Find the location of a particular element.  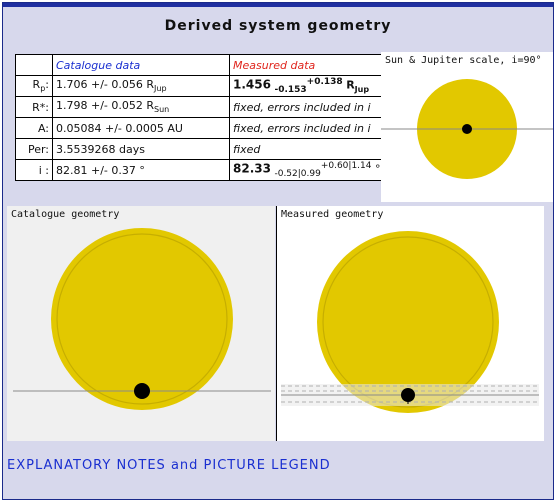

table-header-row: Catalogue data Measured data is located at coordinates (210, 65).